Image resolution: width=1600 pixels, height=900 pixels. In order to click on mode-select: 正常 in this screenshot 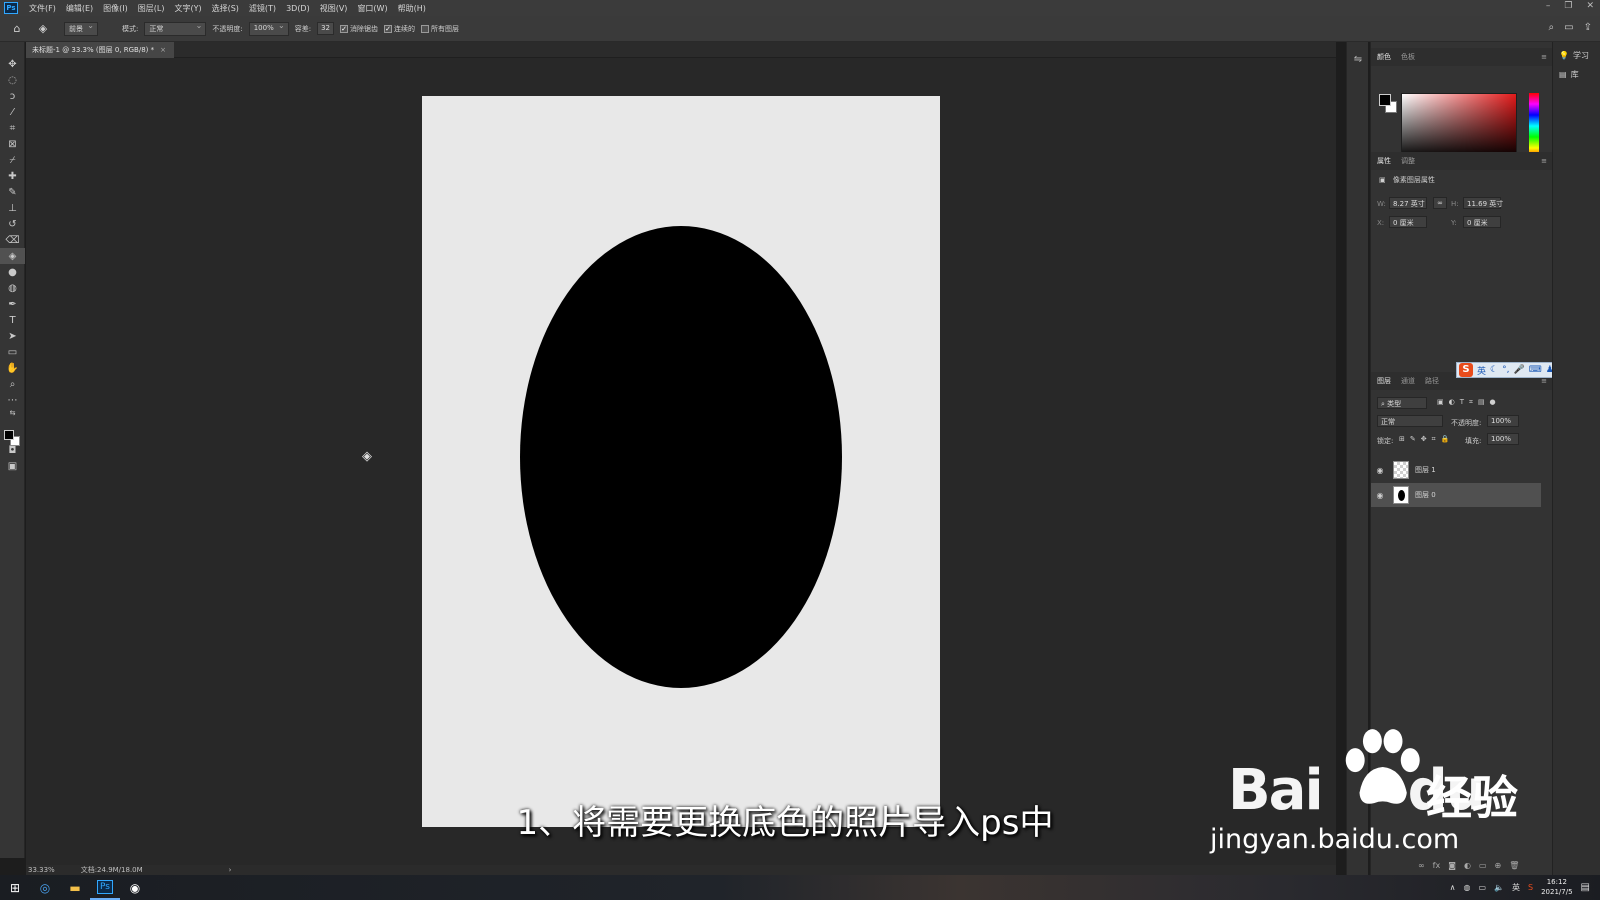, I will do `click(175, 28)`.